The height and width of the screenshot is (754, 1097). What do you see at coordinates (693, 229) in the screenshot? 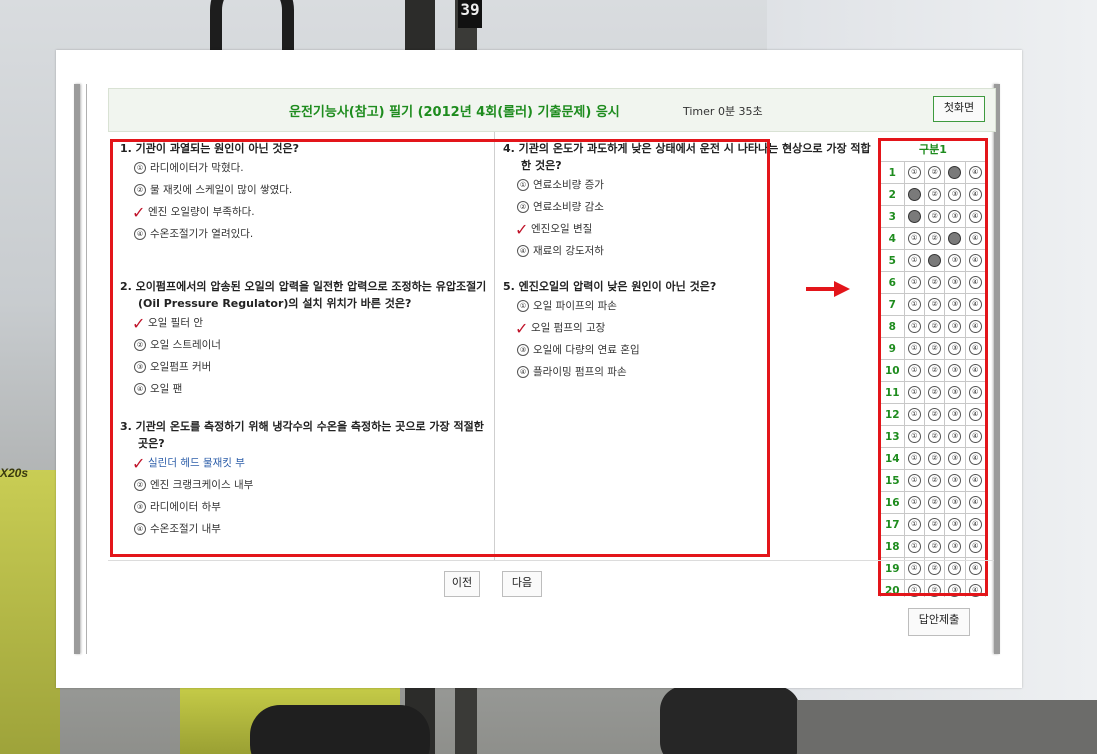
I see `answer-option: ③✓엔진오일 변질` at bounding box center [693, 229].